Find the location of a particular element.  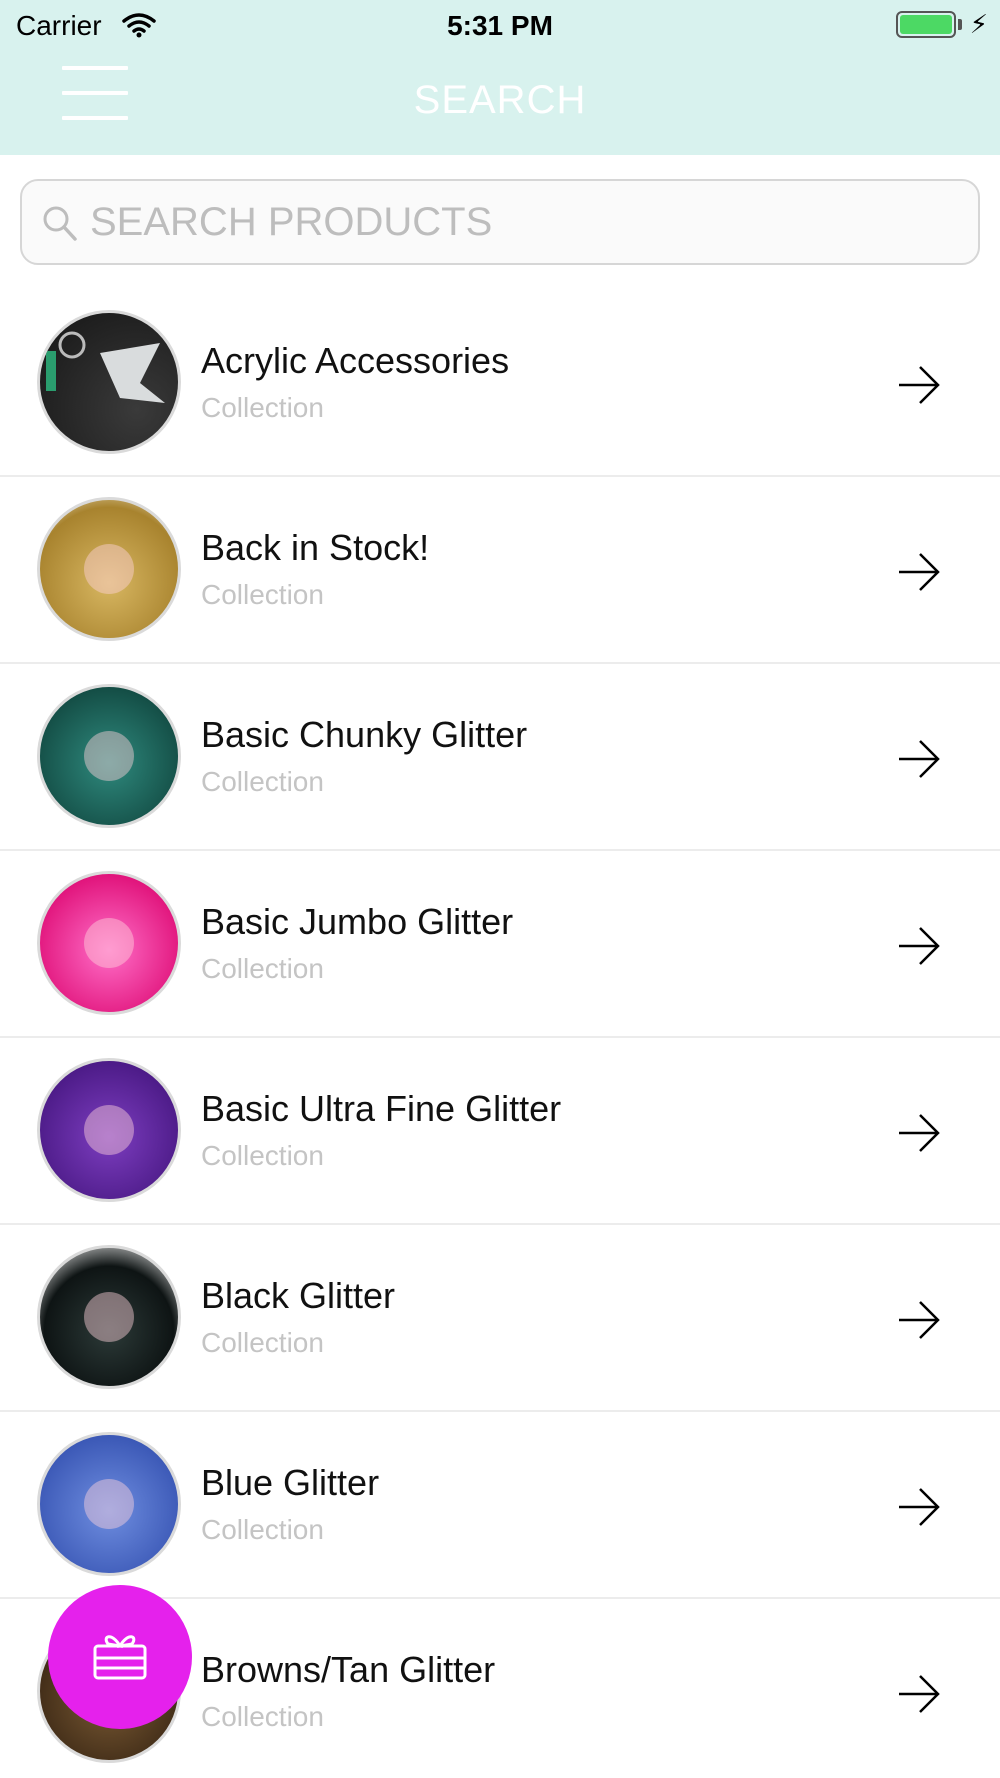

battery-icon is located at coordinates (926, 24).